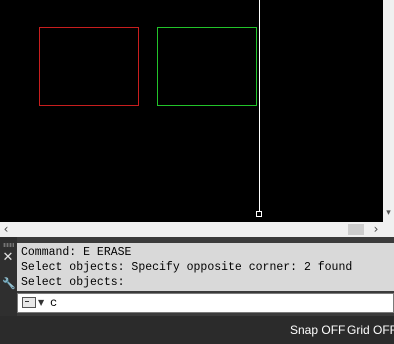  Describe the element at coordinates (76, 252) in the screenshot. I see `history-line: Command: E ERASE` at that location.